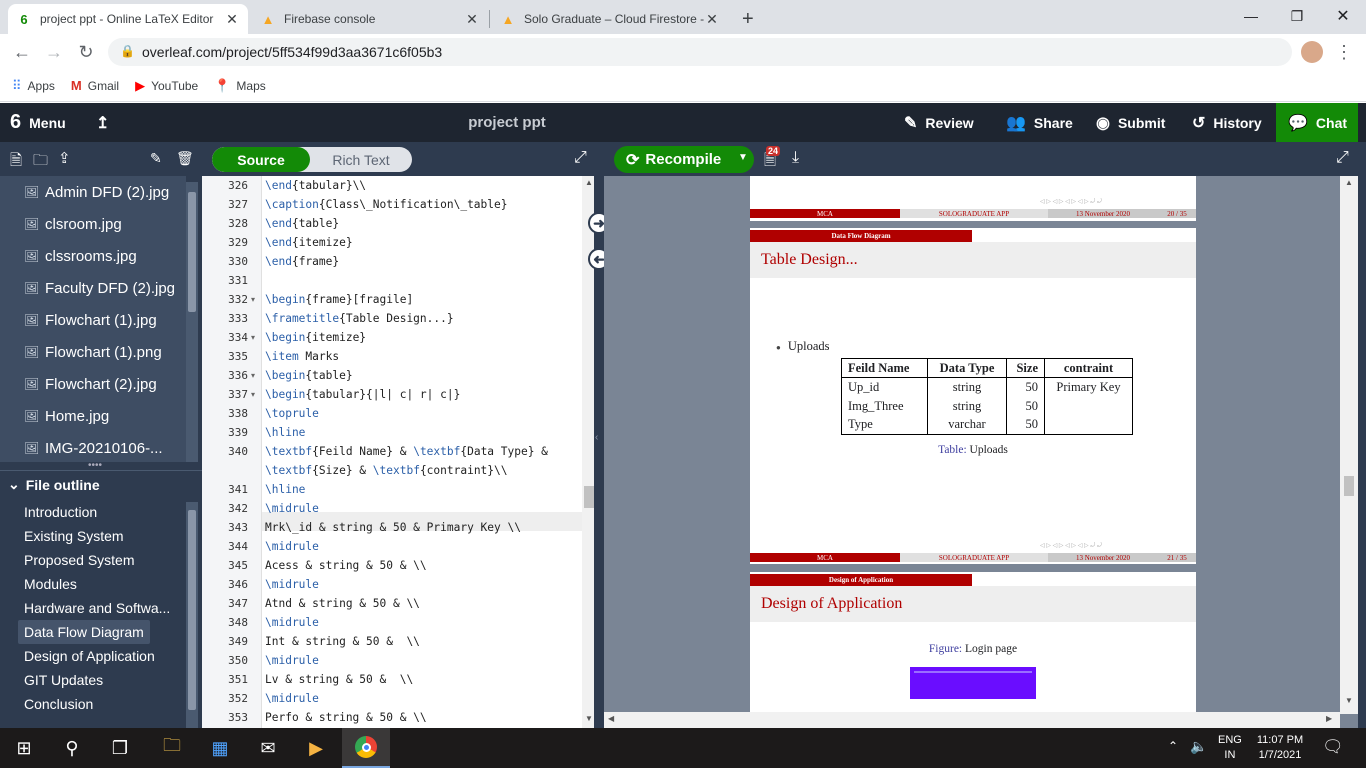 Image resolution: width=1366 pixels, height=768 pixels. Describe the element at coordinates (309, 375) in the screenshot. I see `code-line: \begin{table}` at that location.